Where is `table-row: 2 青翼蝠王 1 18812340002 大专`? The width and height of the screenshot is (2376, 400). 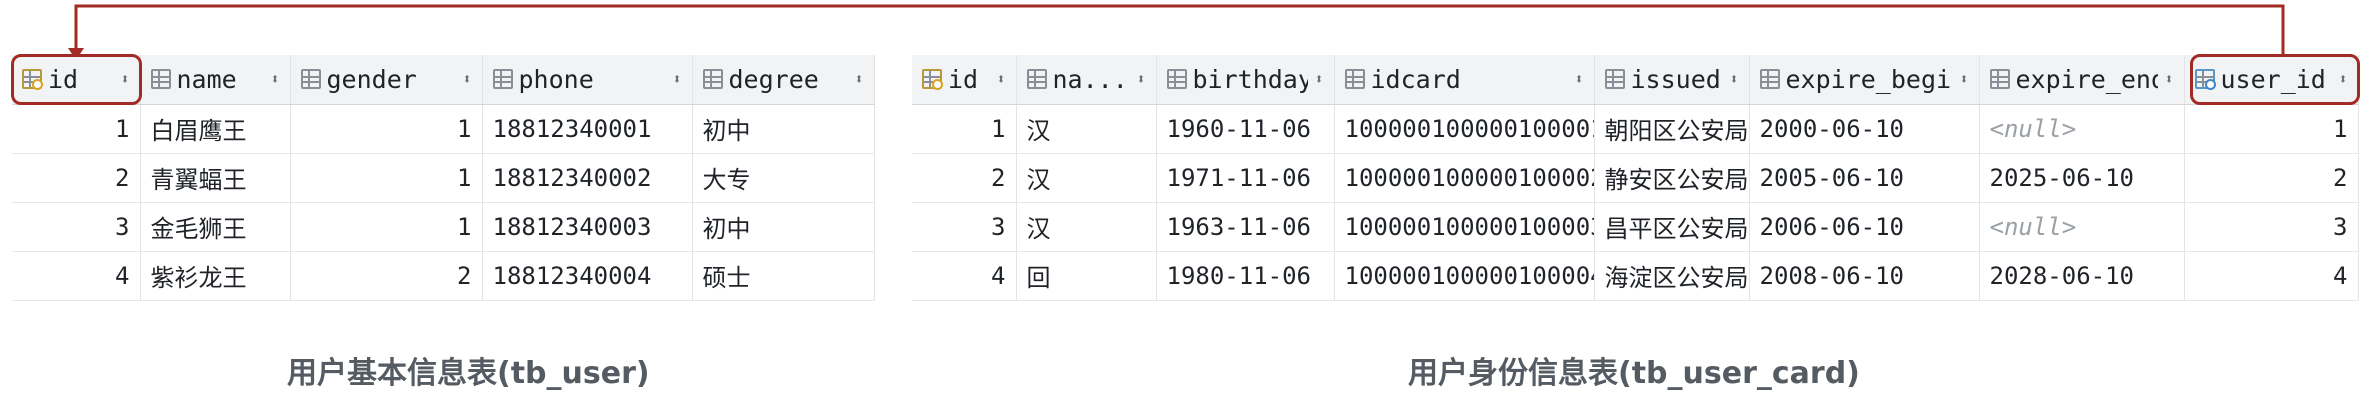
table-row: 2 青翼蝠王 1 18812340002 大专 is located at coordinates (443, 178).